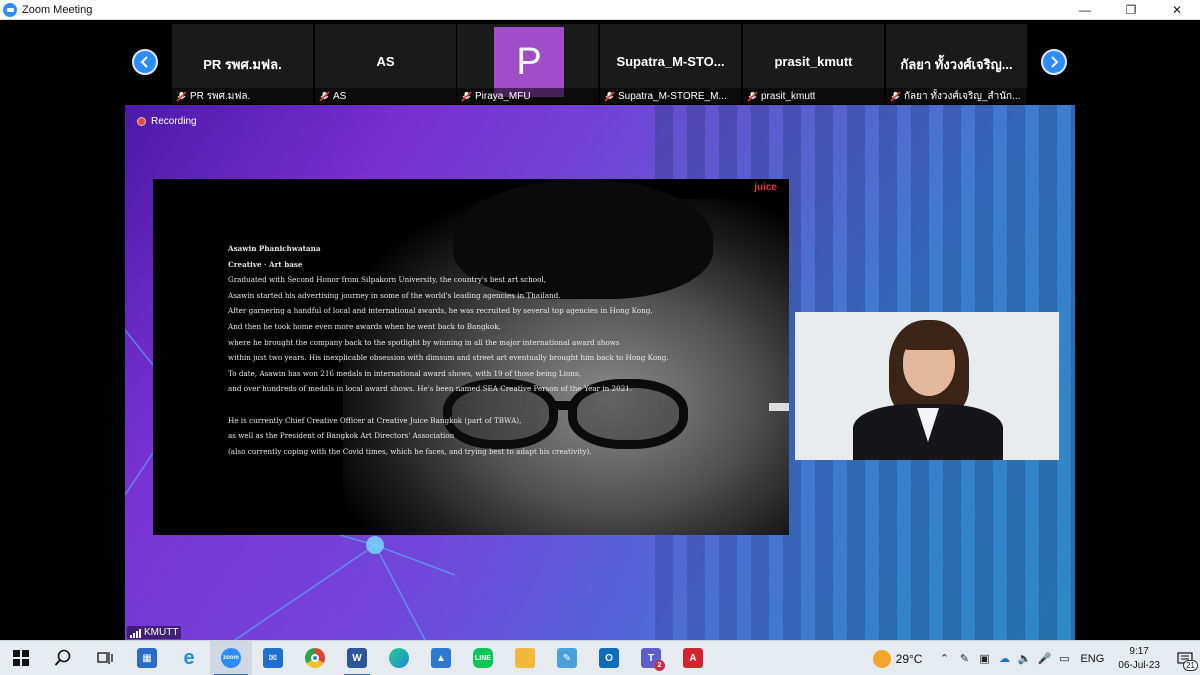 The width and height of the screenshot is (1200, 675). What do you see at coordinates (527, 64) in the screenshot?
I see `participant-tile: P Piraya_MFU` at bounding box center [527, 64].